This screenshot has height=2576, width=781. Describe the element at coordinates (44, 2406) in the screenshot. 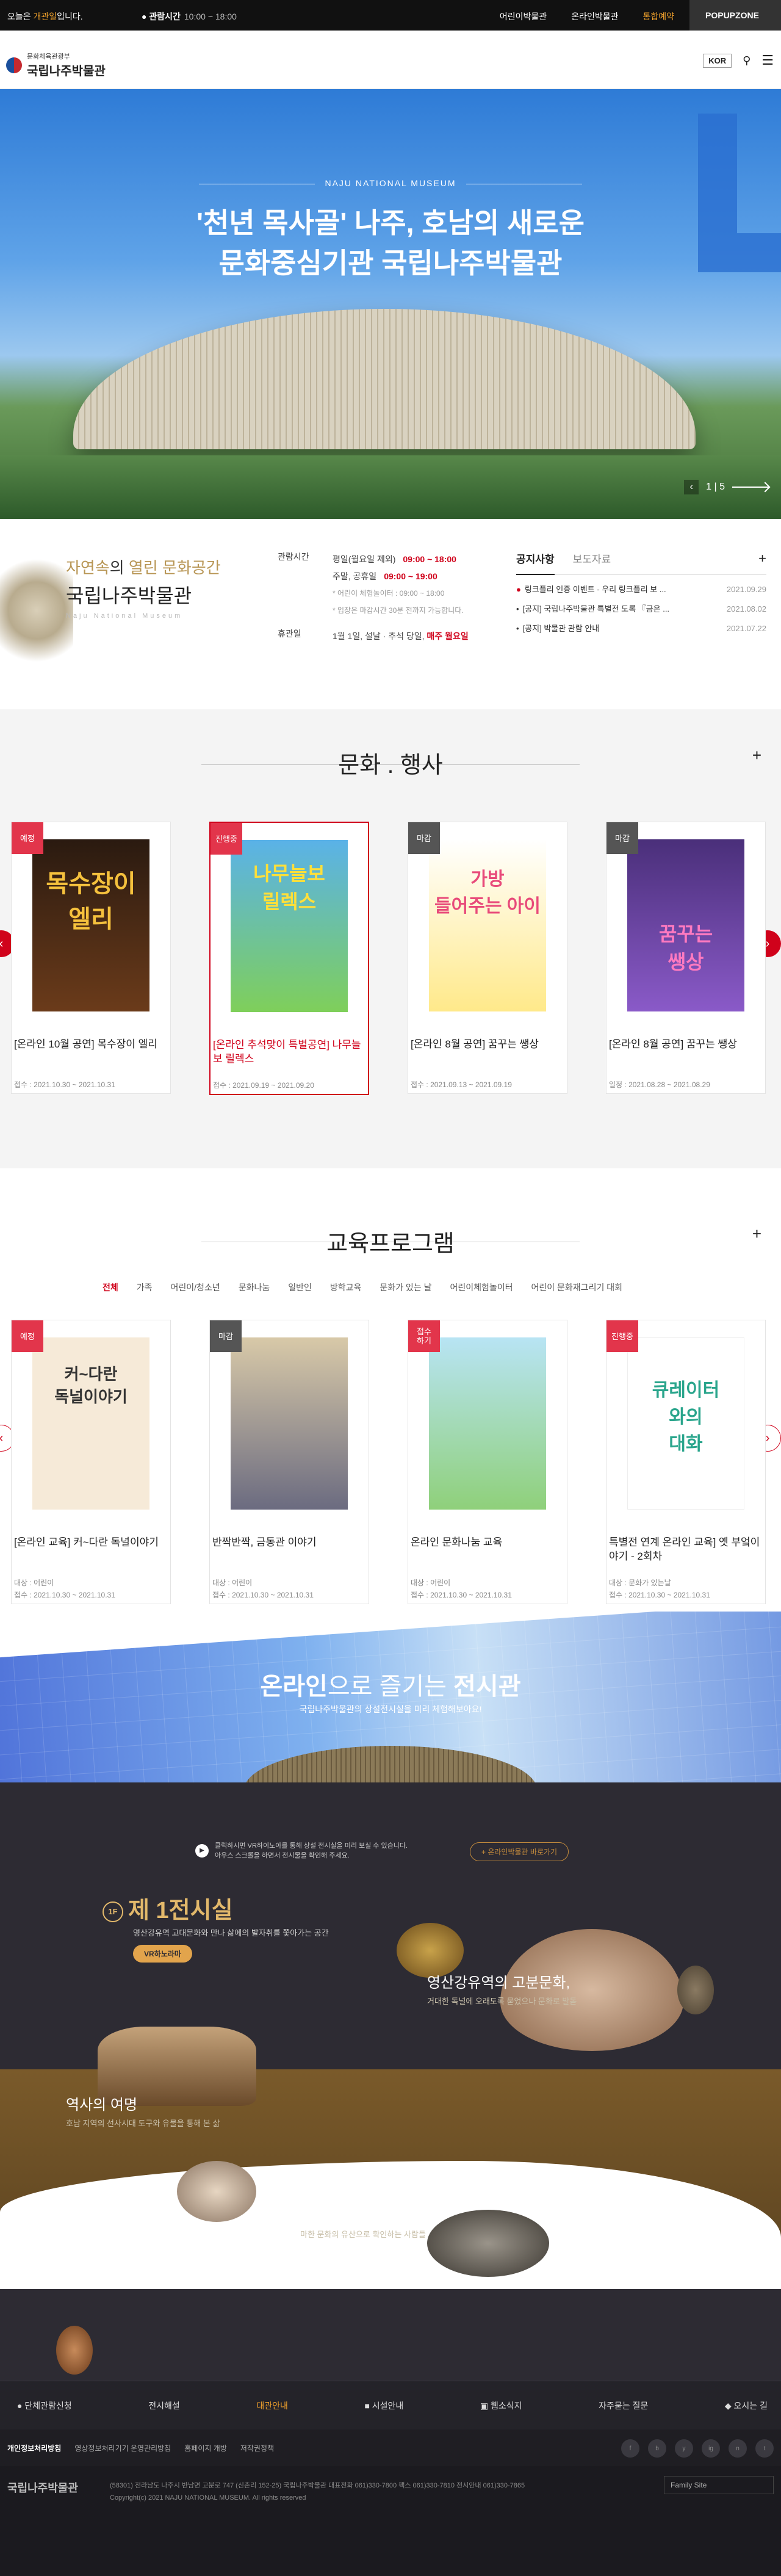

I see `quick-link-group-visit: ● 단체관람신청` at that location.